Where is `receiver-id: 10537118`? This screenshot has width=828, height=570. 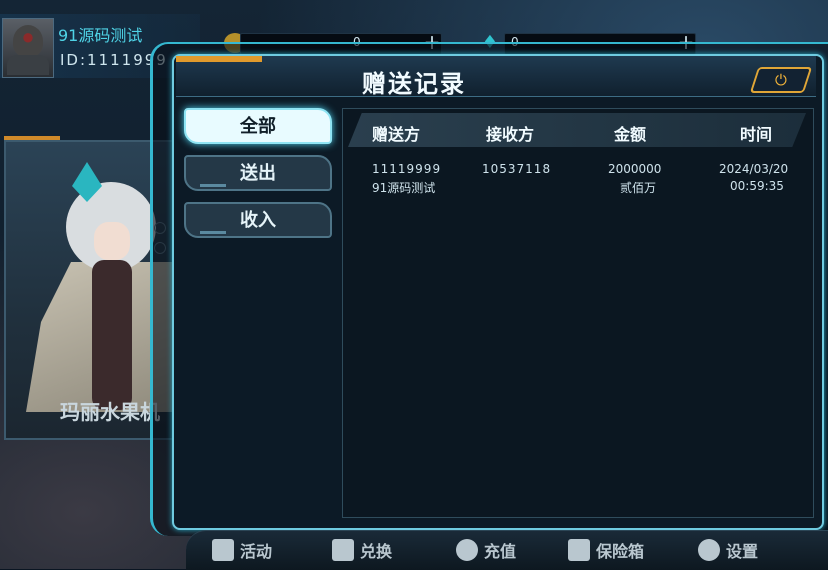 receiver-id: 10537118 is located at coordinates (517, 169).